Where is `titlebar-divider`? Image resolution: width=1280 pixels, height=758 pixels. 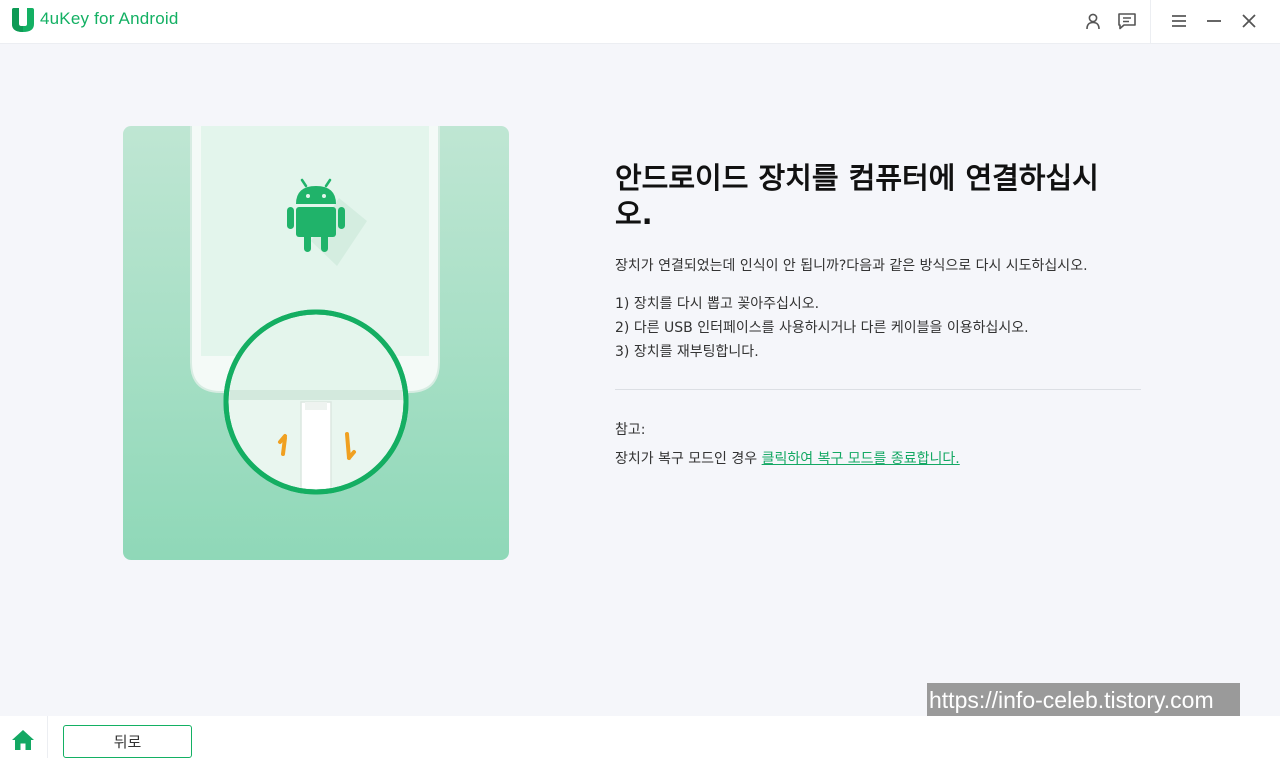 titlebar-divider is located at coordinates (1150, 22).